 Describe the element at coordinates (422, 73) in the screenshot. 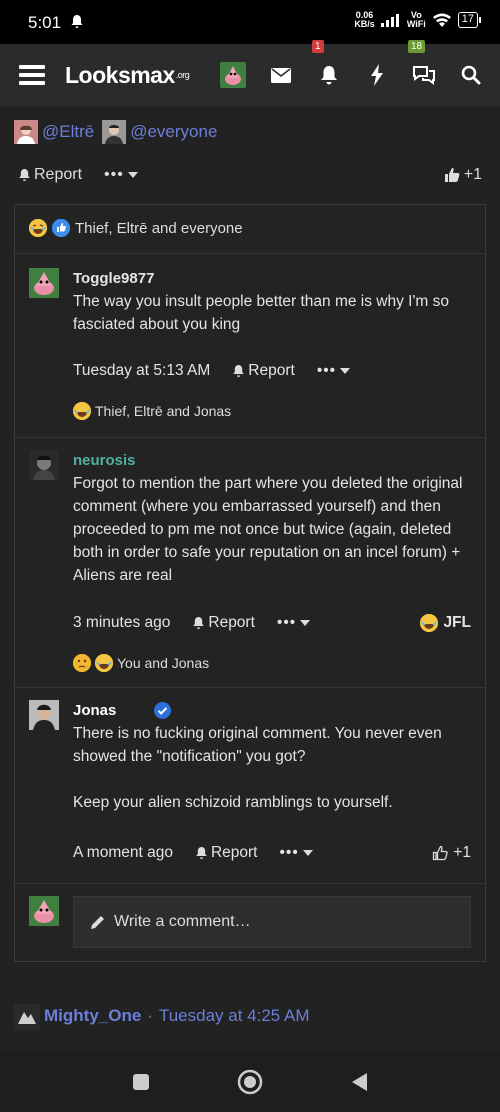

I see `conversations-icon: 18` at that location.